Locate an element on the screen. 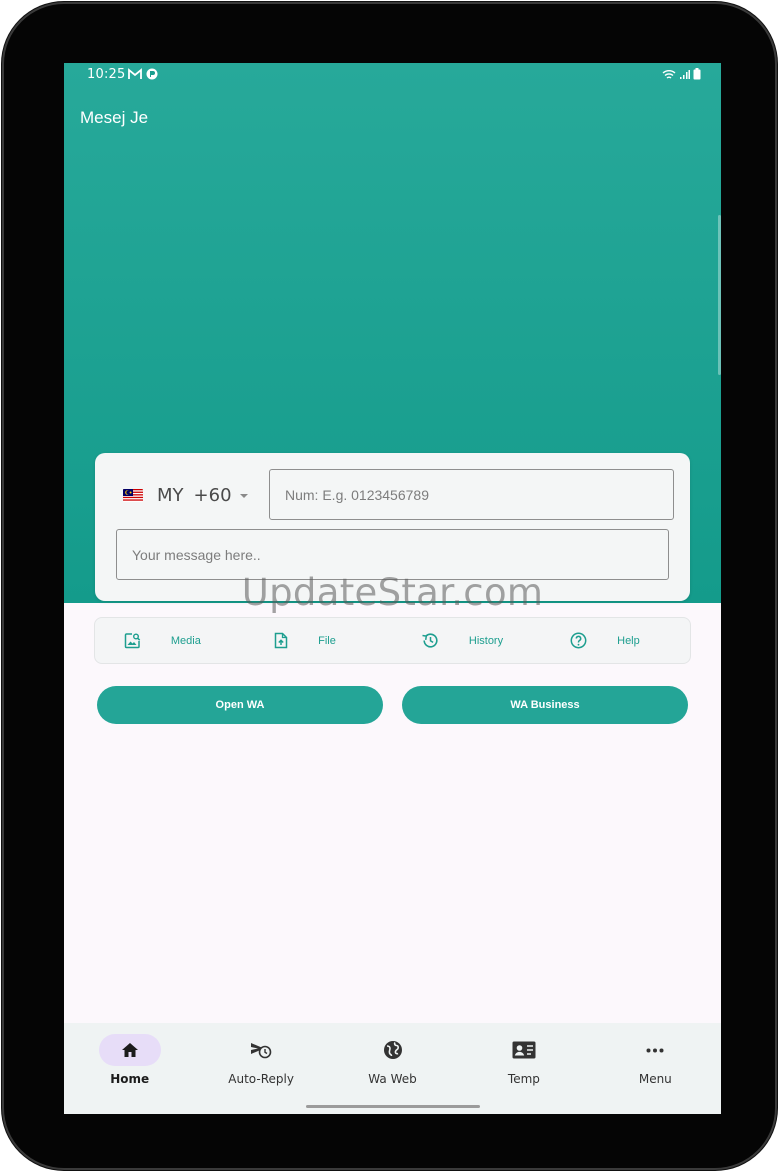 Image resolution: width=779 pixels, height=1172 pixels. country-picker: MY +60 is located at coordinates (185, 495).